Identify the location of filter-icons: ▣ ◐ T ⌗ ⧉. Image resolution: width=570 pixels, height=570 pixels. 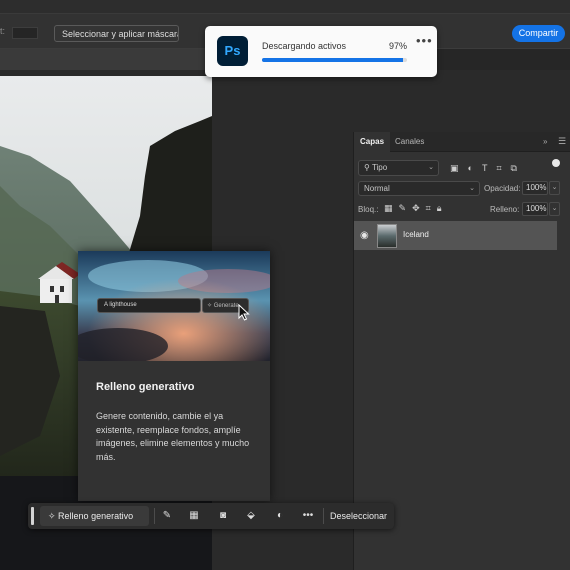
(483, 168).